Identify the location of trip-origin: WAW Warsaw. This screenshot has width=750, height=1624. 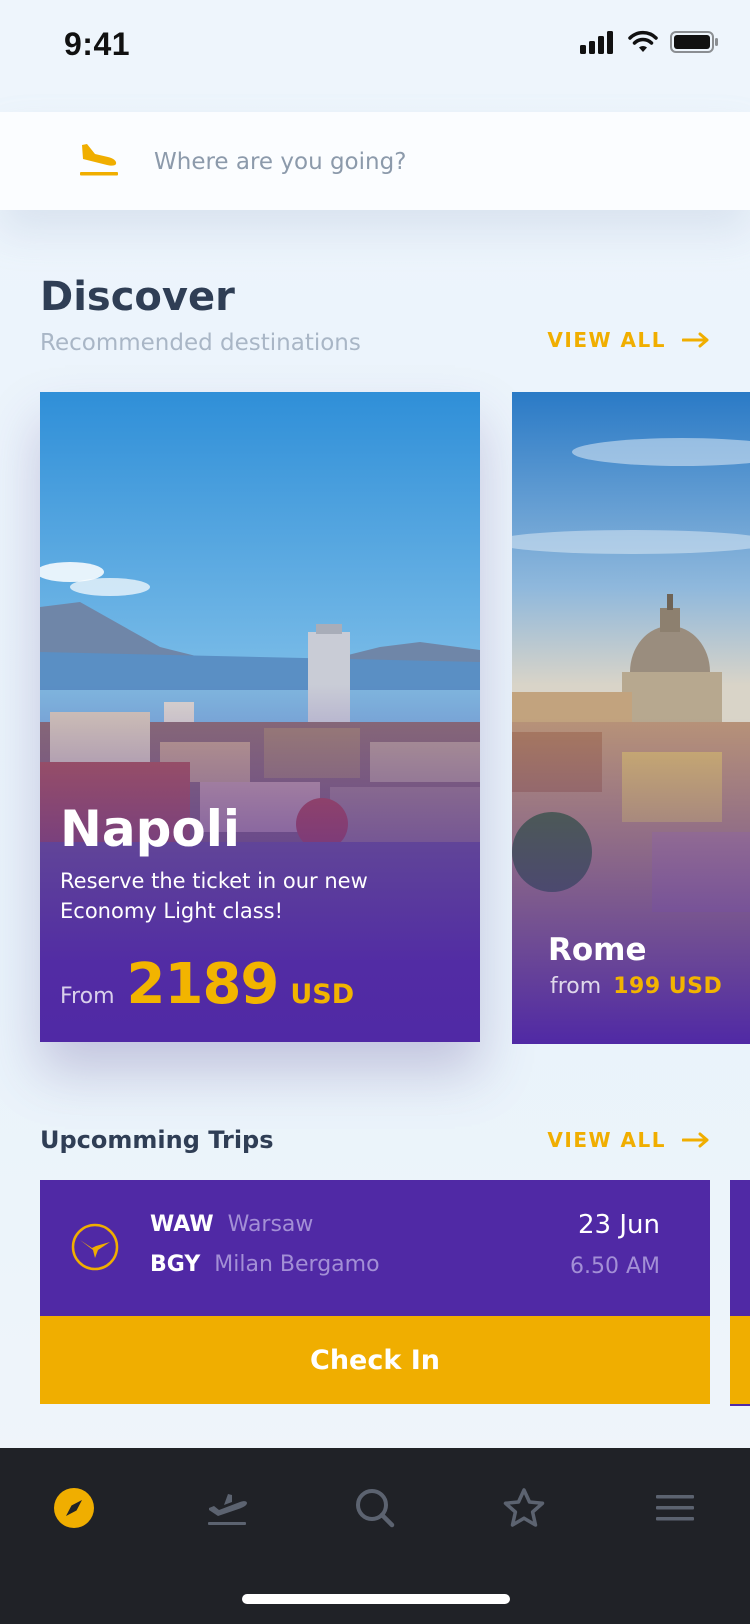
(231, 1224).